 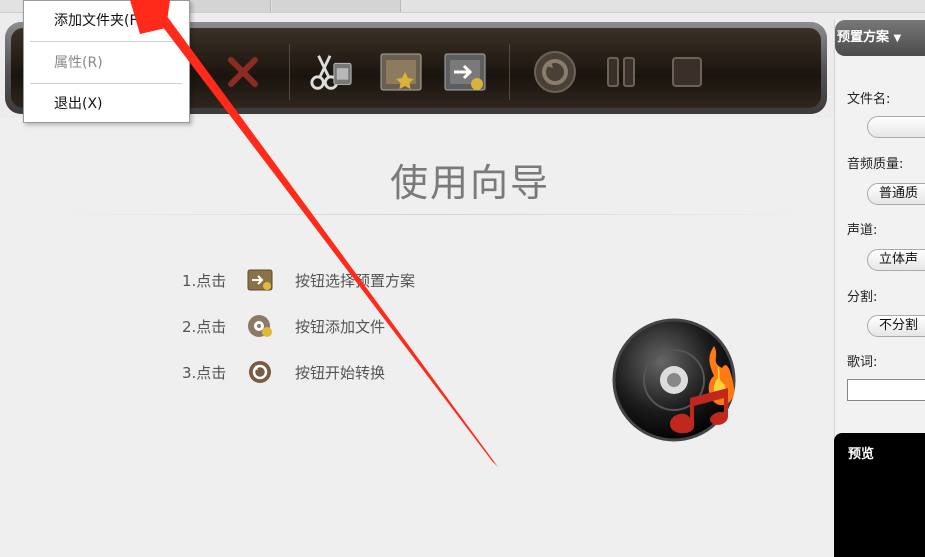 What do you see at coordinates (862, 362) in the screenshot?
I see `lyrics-label: 歌词:` at bounding box center [862, 362].